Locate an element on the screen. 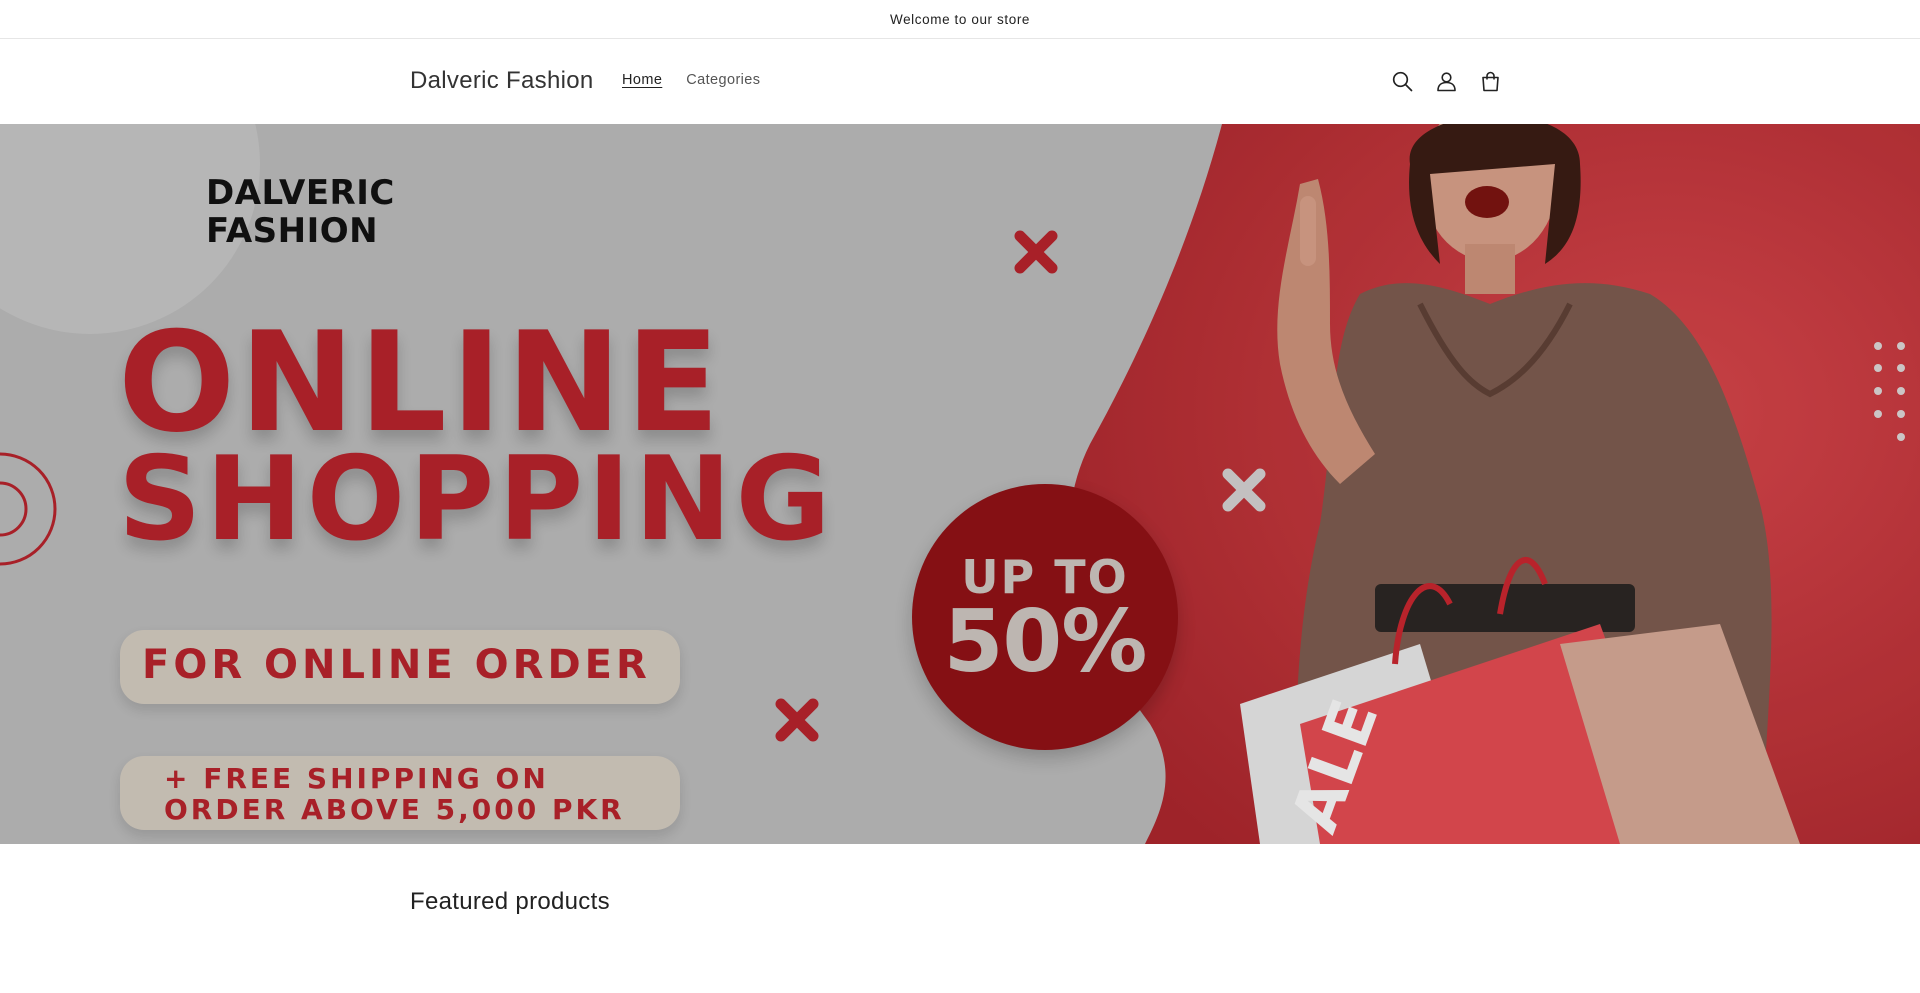 Image resolution: width=1920 pixels, height=993 pixels. announcement-text: Welcome to our store is located at coordinates (960, 19).